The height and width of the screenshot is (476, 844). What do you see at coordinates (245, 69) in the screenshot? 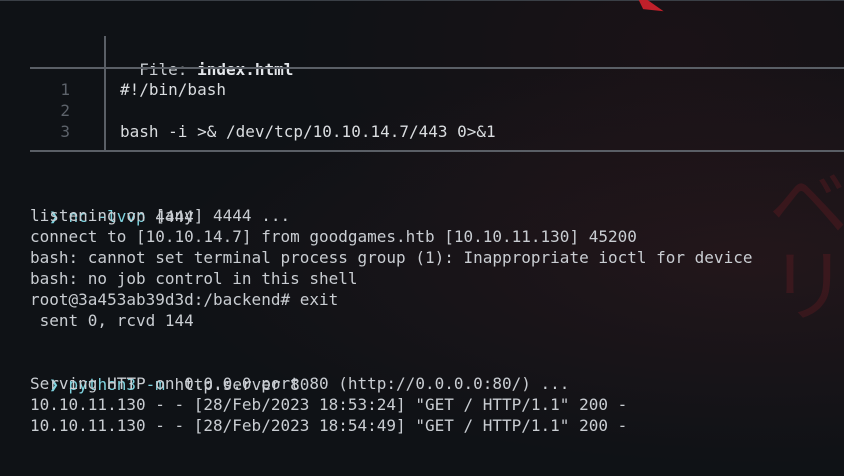
I see `bat-file-name: index.html` at bounding box center [245, 69].